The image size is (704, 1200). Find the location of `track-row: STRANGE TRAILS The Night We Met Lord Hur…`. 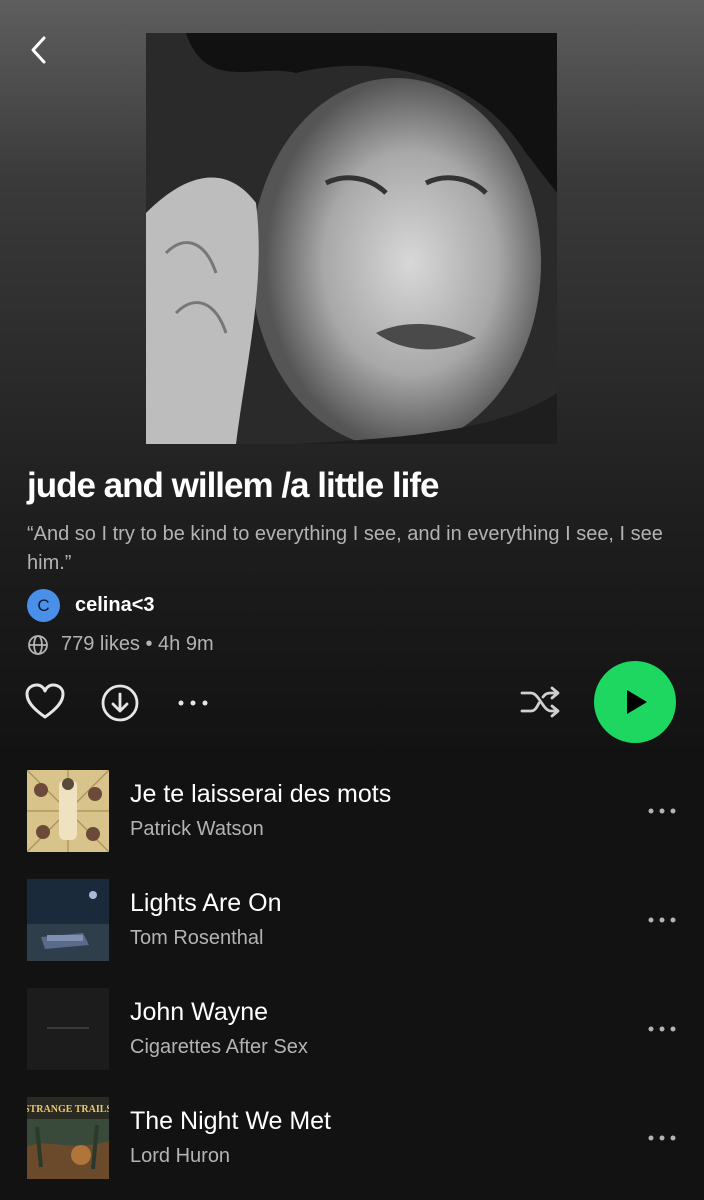

track-row: STRANGE TRAILS The Night We Met Lord Hur… is located at coordinates (357, 1138).